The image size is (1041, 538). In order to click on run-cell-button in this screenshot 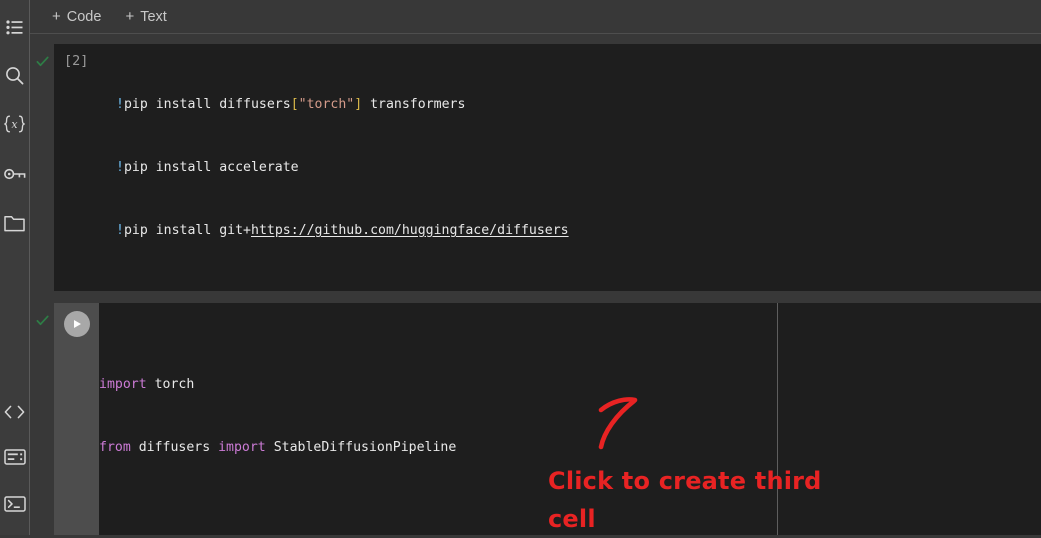, I will do `click(76, 324)`.